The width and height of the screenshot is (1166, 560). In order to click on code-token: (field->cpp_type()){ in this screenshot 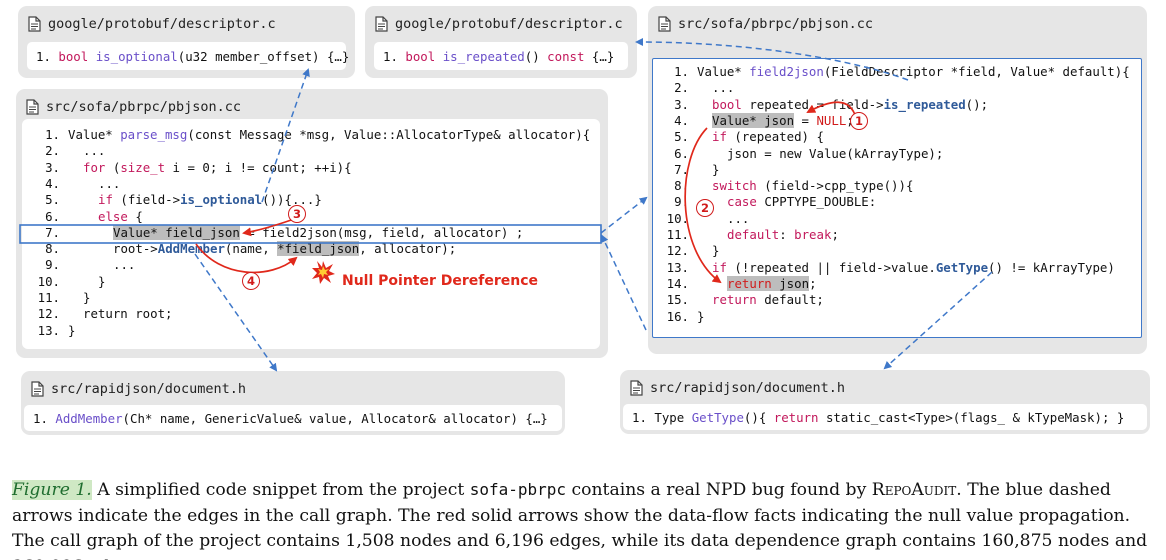, I will do `click(839, 186)`.